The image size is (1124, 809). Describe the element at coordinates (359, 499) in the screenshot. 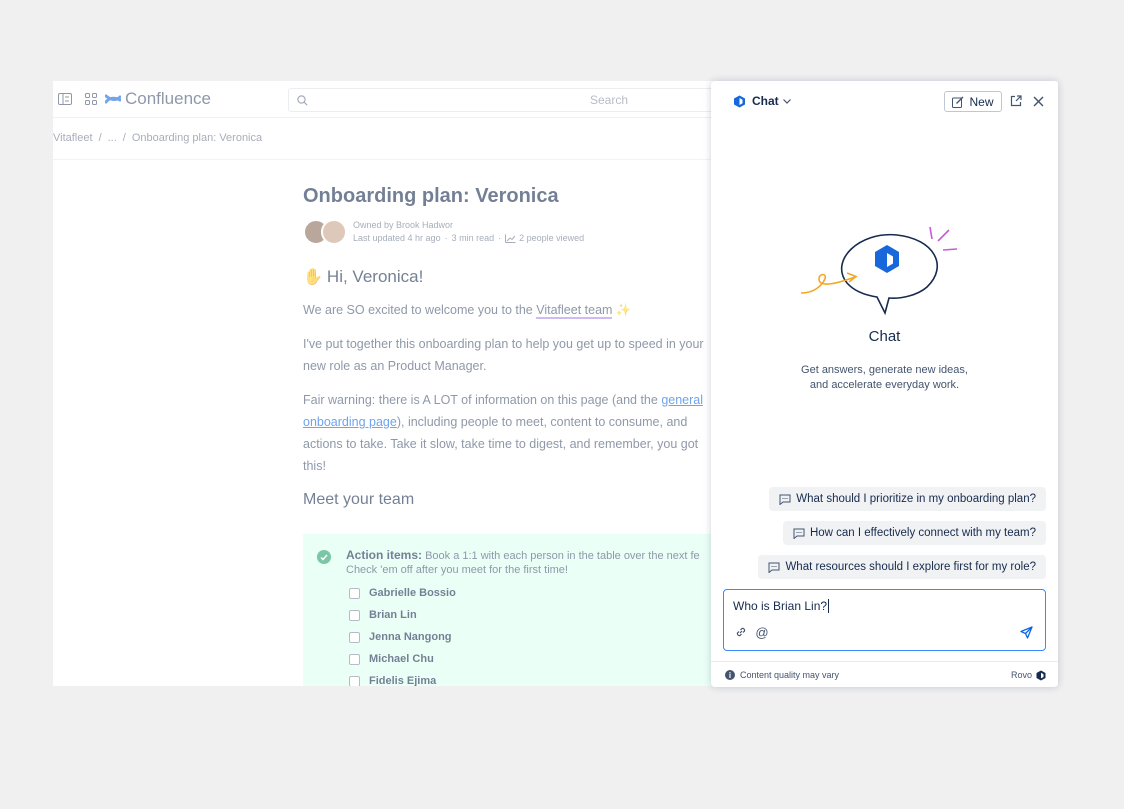

I see `section-heading: Meet your team` at that location.